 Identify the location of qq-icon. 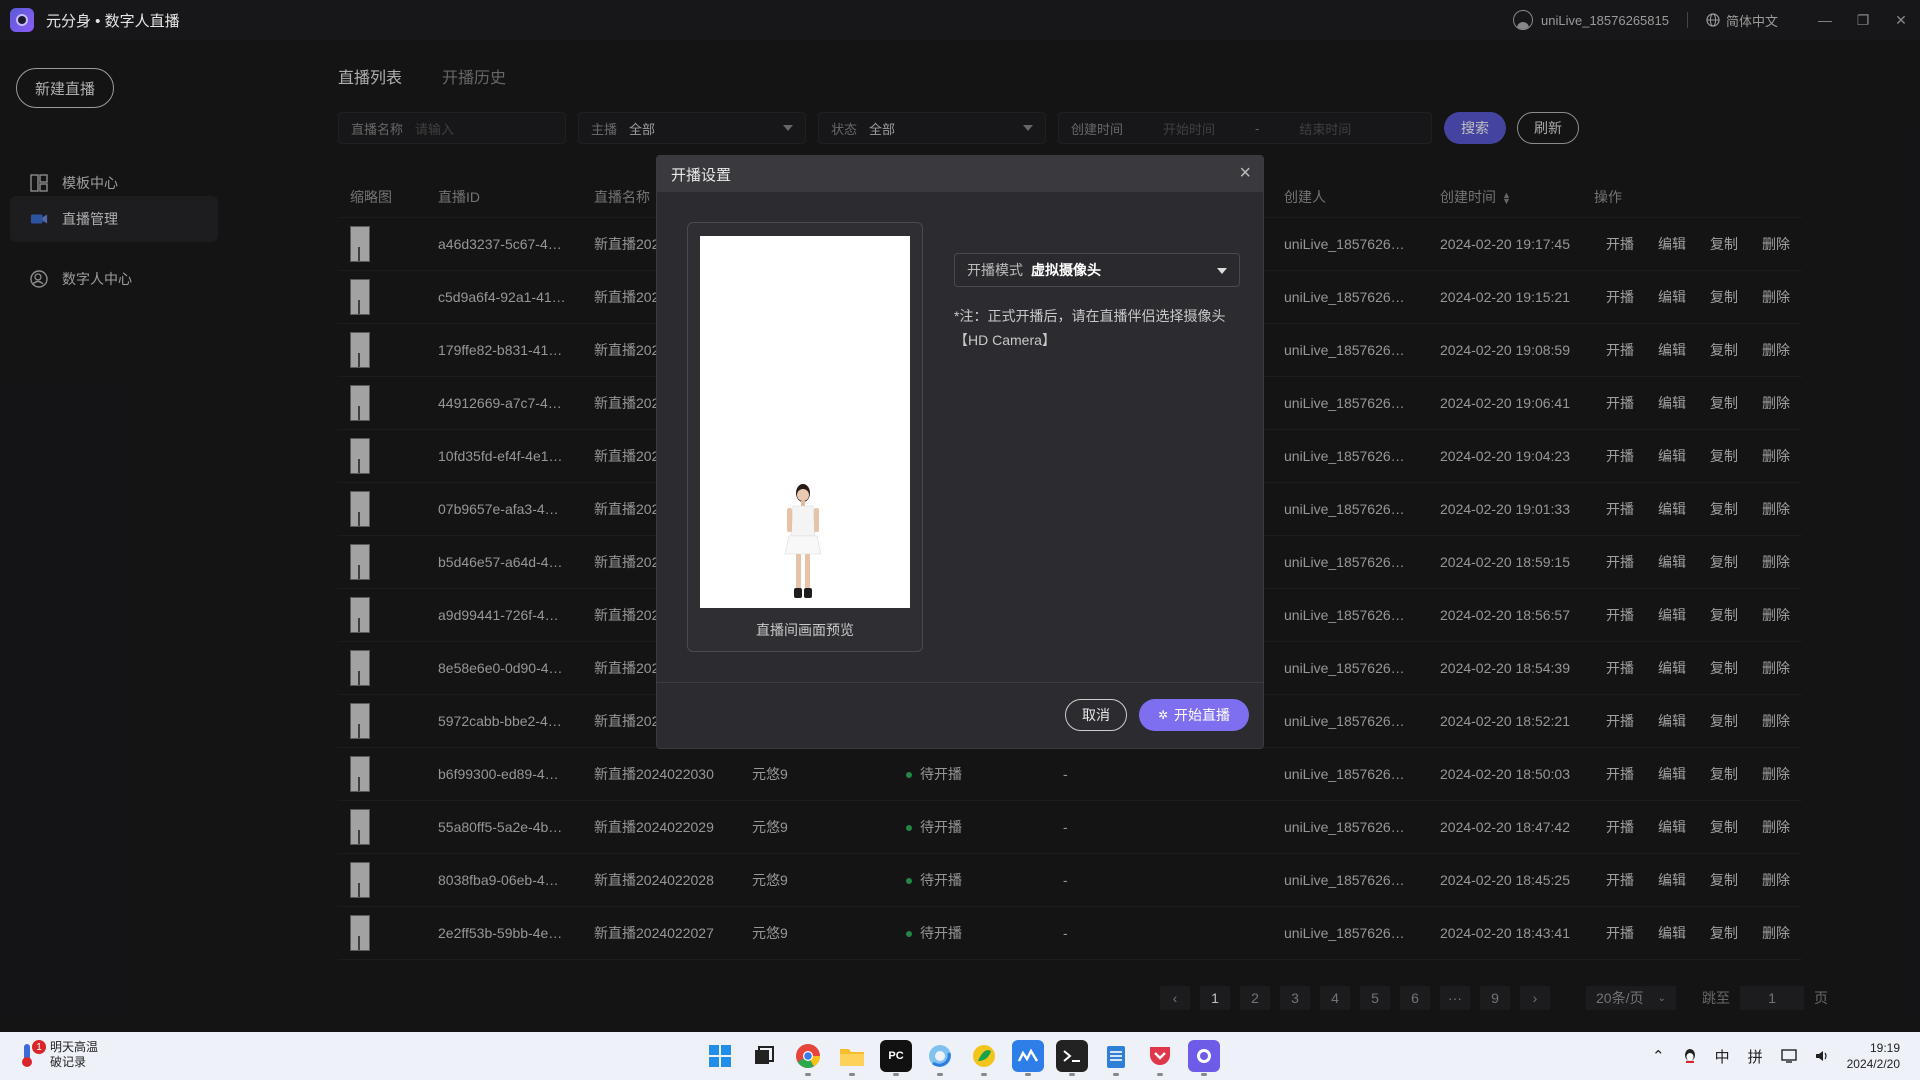
(1690, 1056).